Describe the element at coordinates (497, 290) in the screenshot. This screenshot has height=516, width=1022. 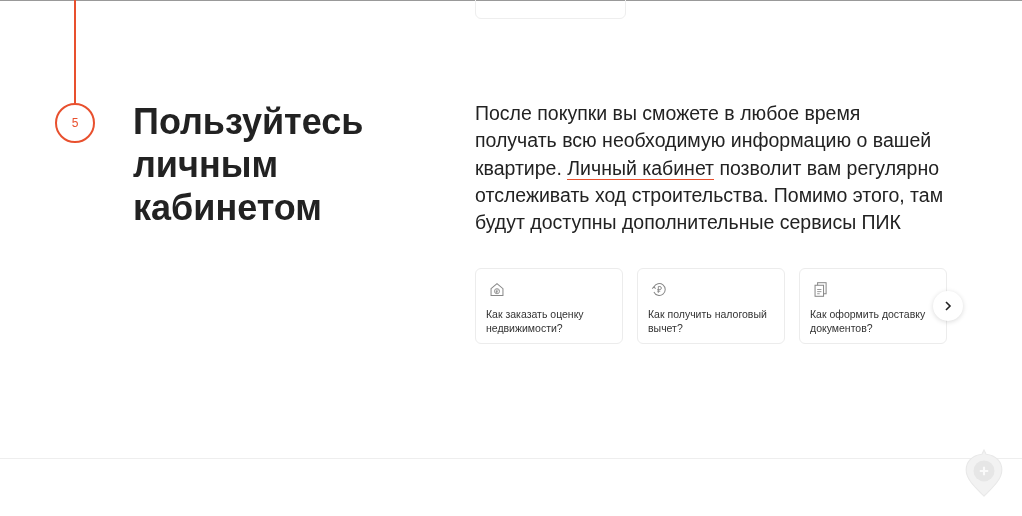
I see `house-ruble-icon` at that location.